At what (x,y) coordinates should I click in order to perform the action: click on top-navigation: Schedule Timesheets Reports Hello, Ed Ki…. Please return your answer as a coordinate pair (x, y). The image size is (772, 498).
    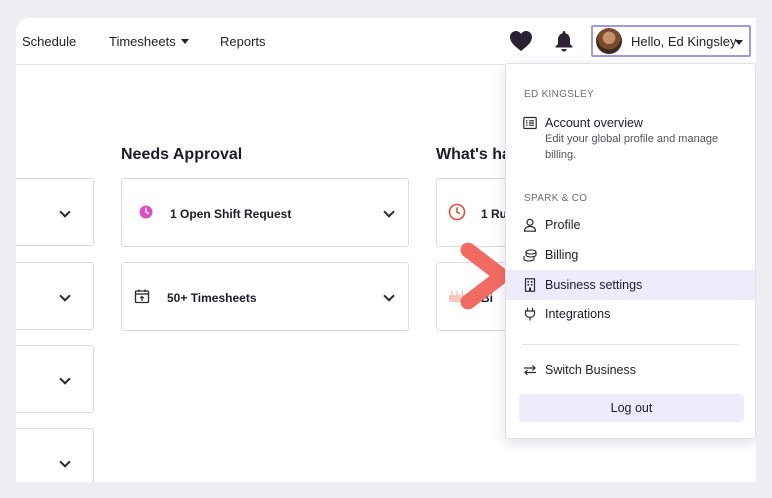
    Looking at the image, I should click on (386, 41).